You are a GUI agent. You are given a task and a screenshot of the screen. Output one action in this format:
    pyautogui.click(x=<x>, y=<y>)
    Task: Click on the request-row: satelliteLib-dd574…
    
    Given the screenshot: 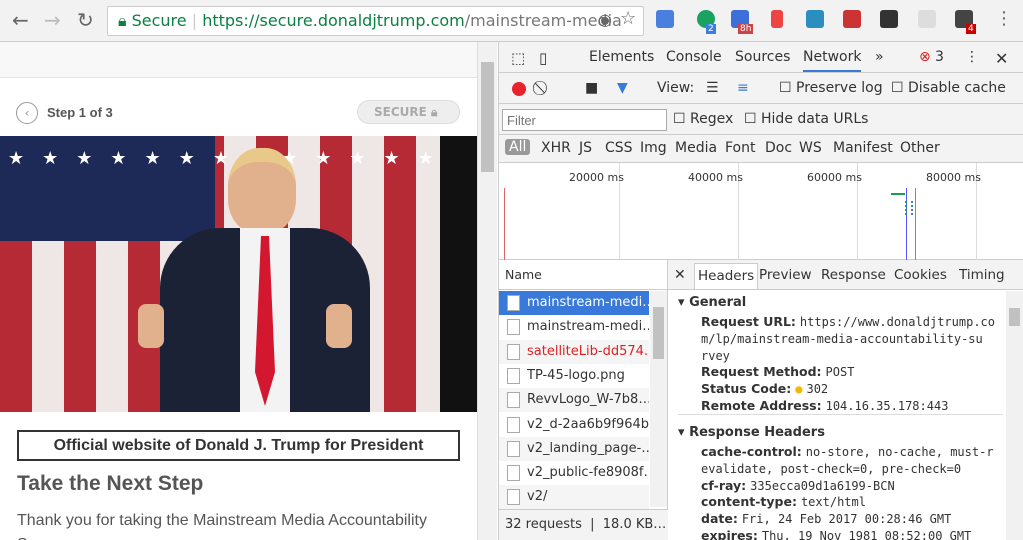 What is the action you would take?
    pyautogui.click(x=574, y=351)
    